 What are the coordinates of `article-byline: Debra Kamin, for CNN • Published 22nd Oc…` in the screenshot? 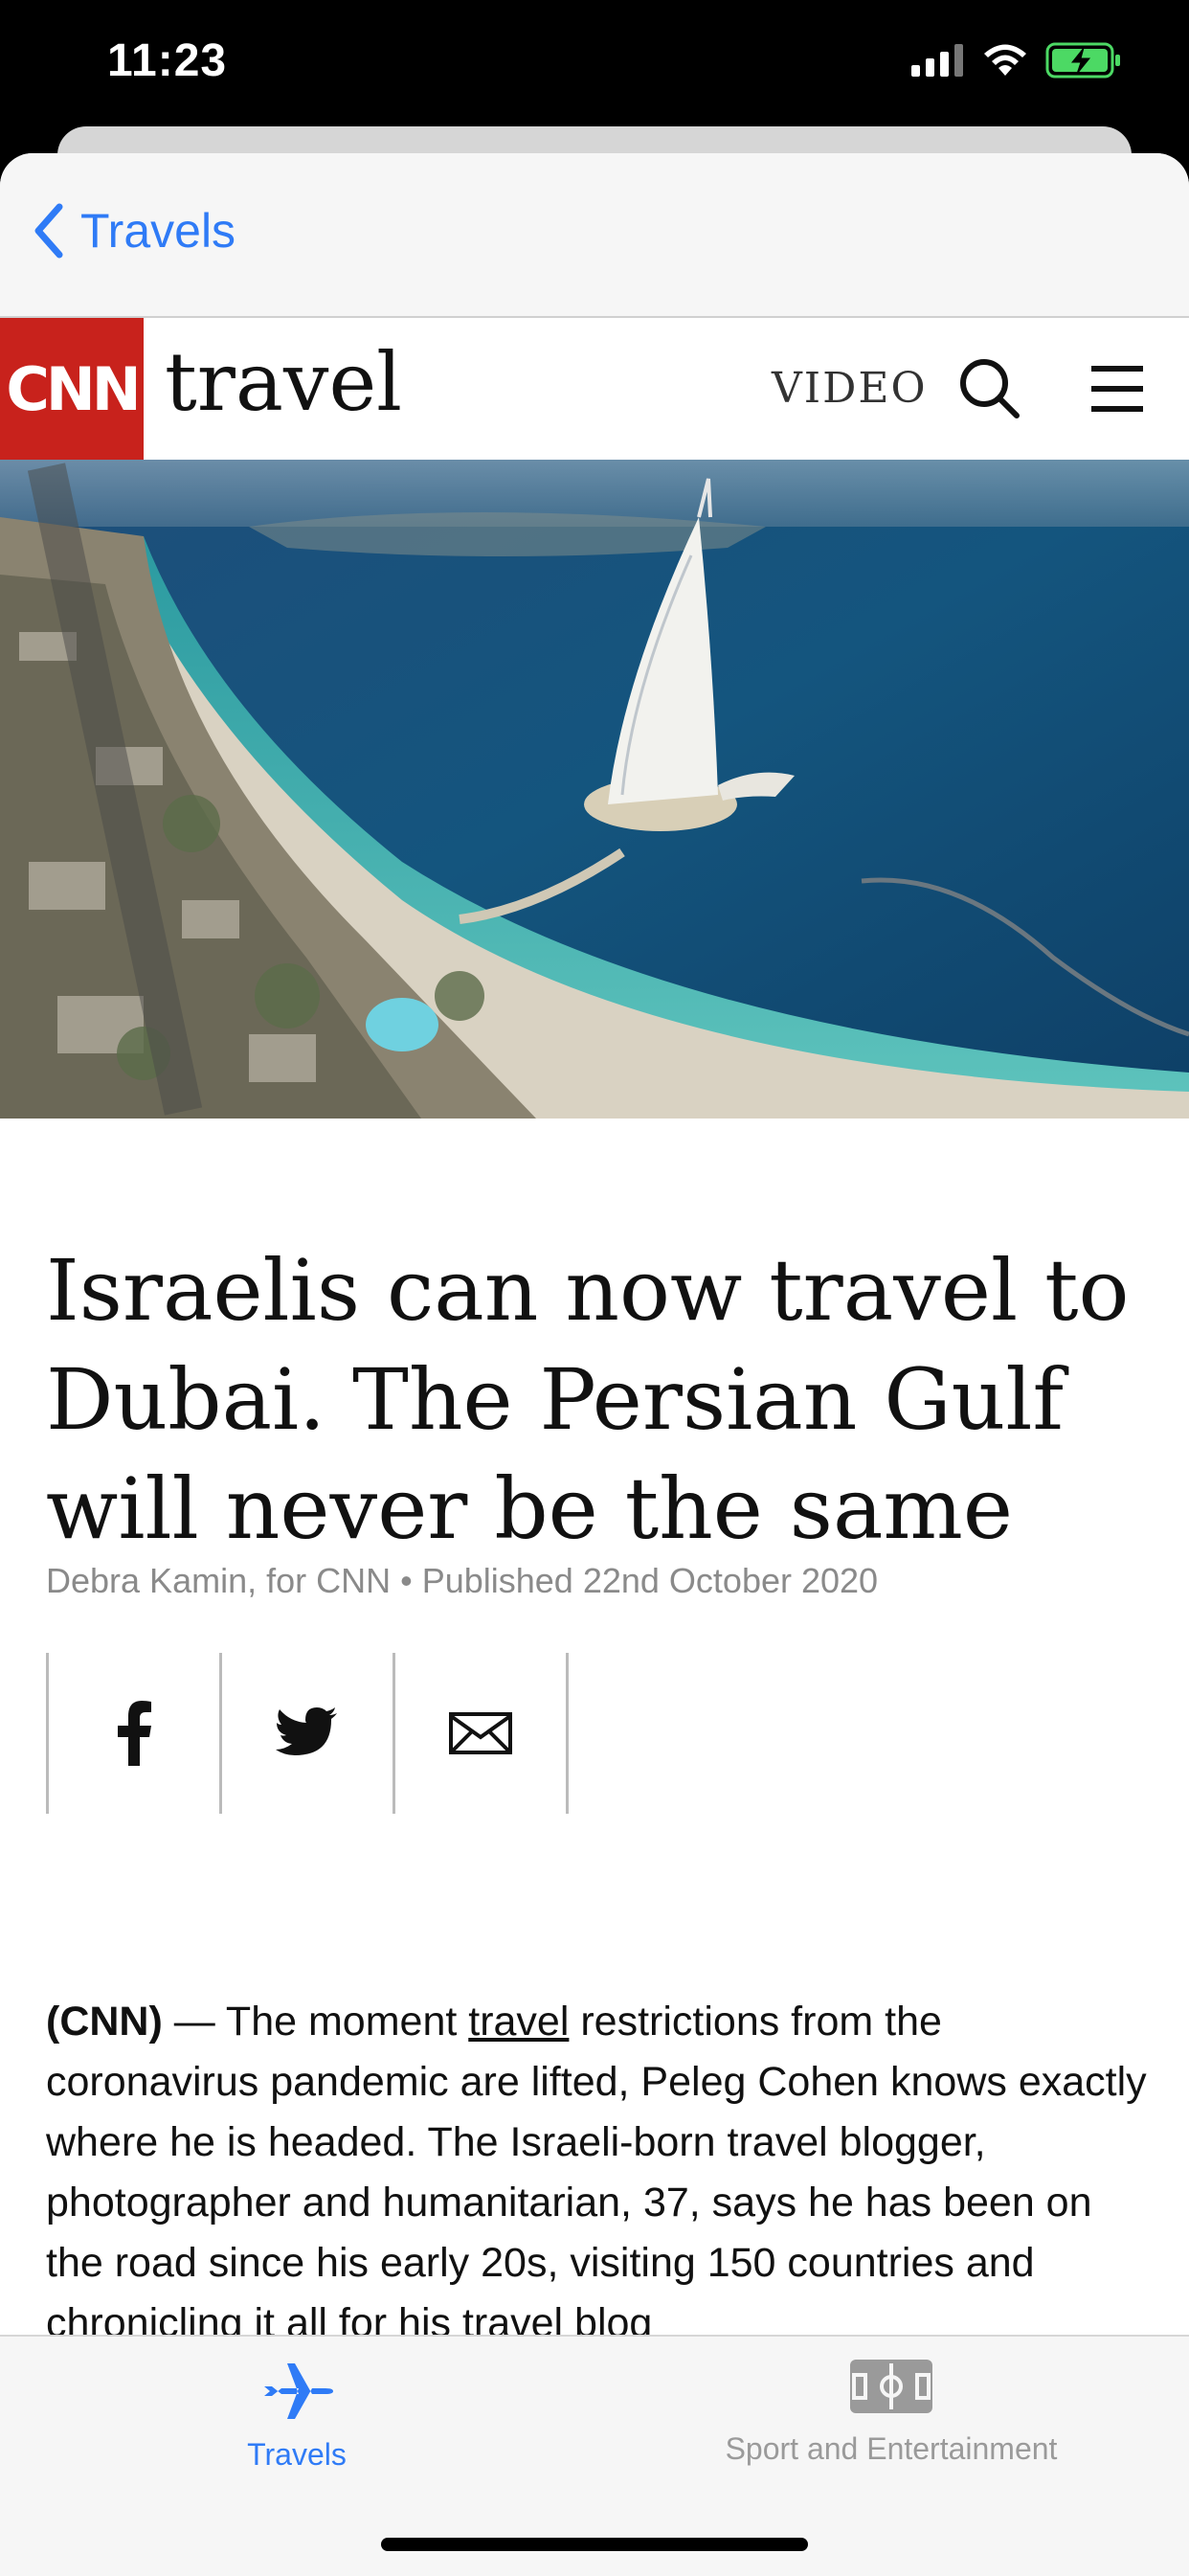 It's located at (462, 1580).